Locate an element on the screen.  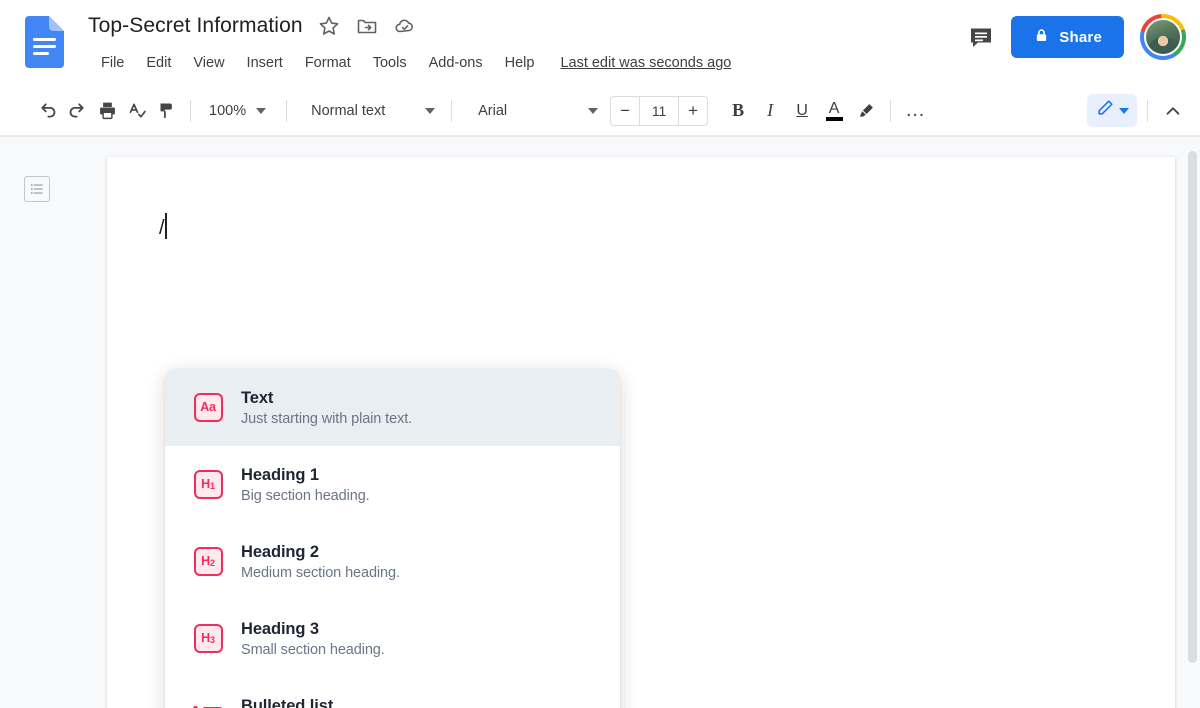
last-edit-status: Last edit was seconds ago is located at coordinates (645, 63).